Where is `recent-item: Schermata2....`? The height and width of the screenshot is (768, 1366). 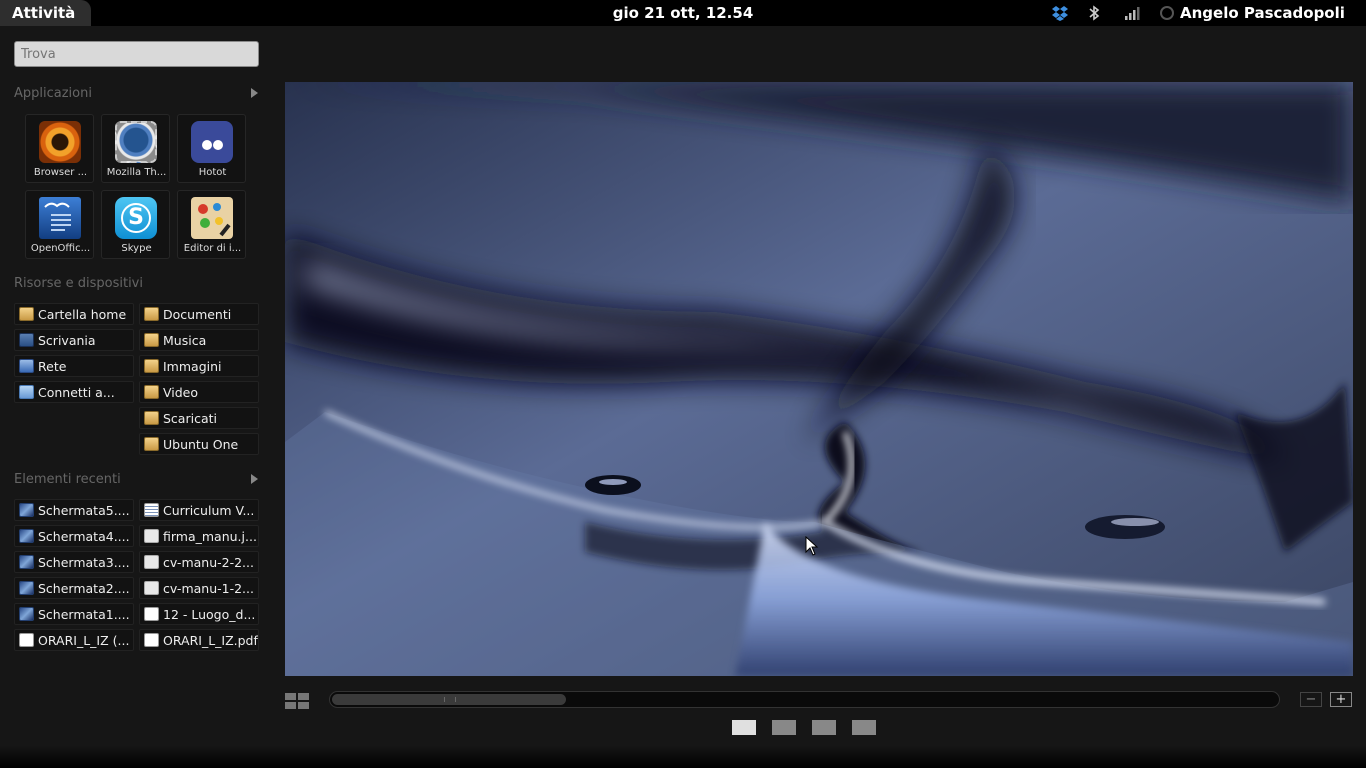
recent-item: Schermata2.... is located at coordinates (74, 588).